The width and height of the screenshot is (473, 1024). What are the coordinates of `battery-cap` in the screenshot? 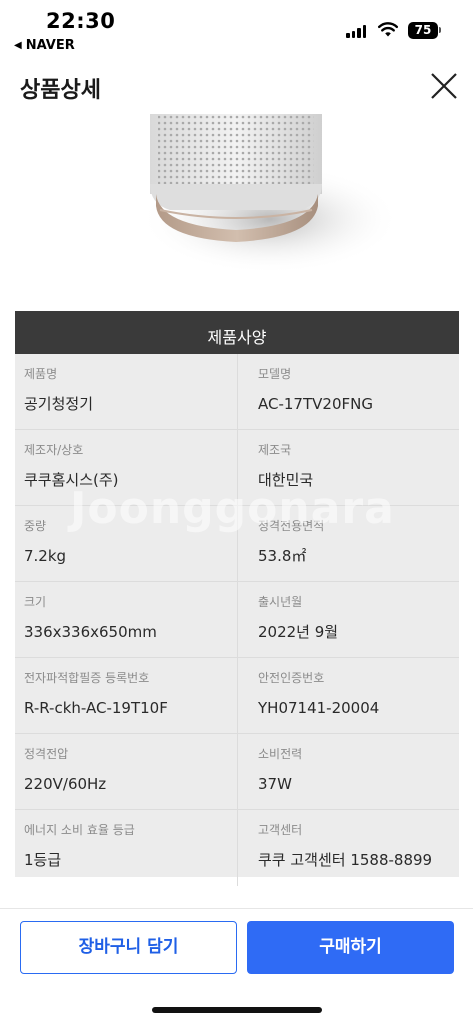 It's located at (440, 30).